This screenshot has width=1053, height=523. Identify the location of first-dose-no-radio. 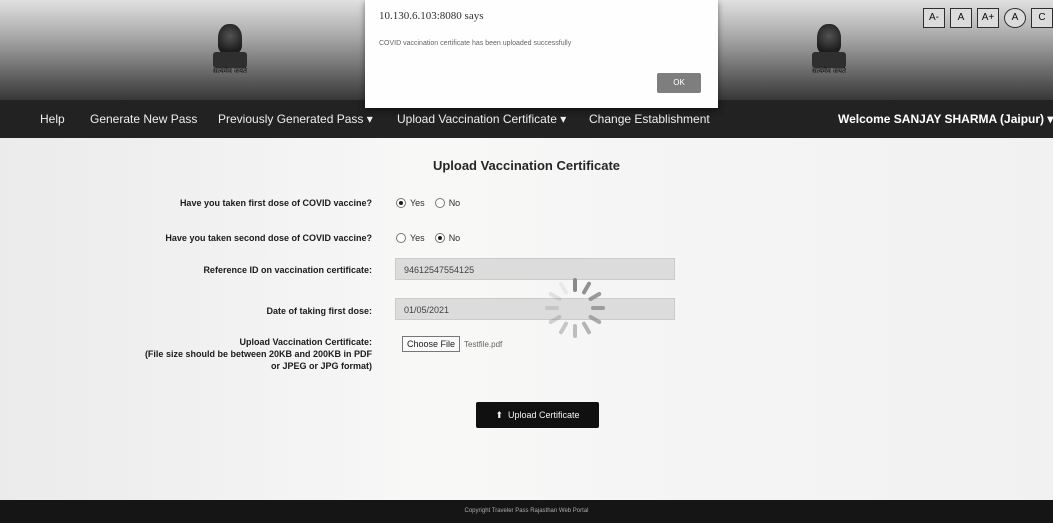
(439, 203).